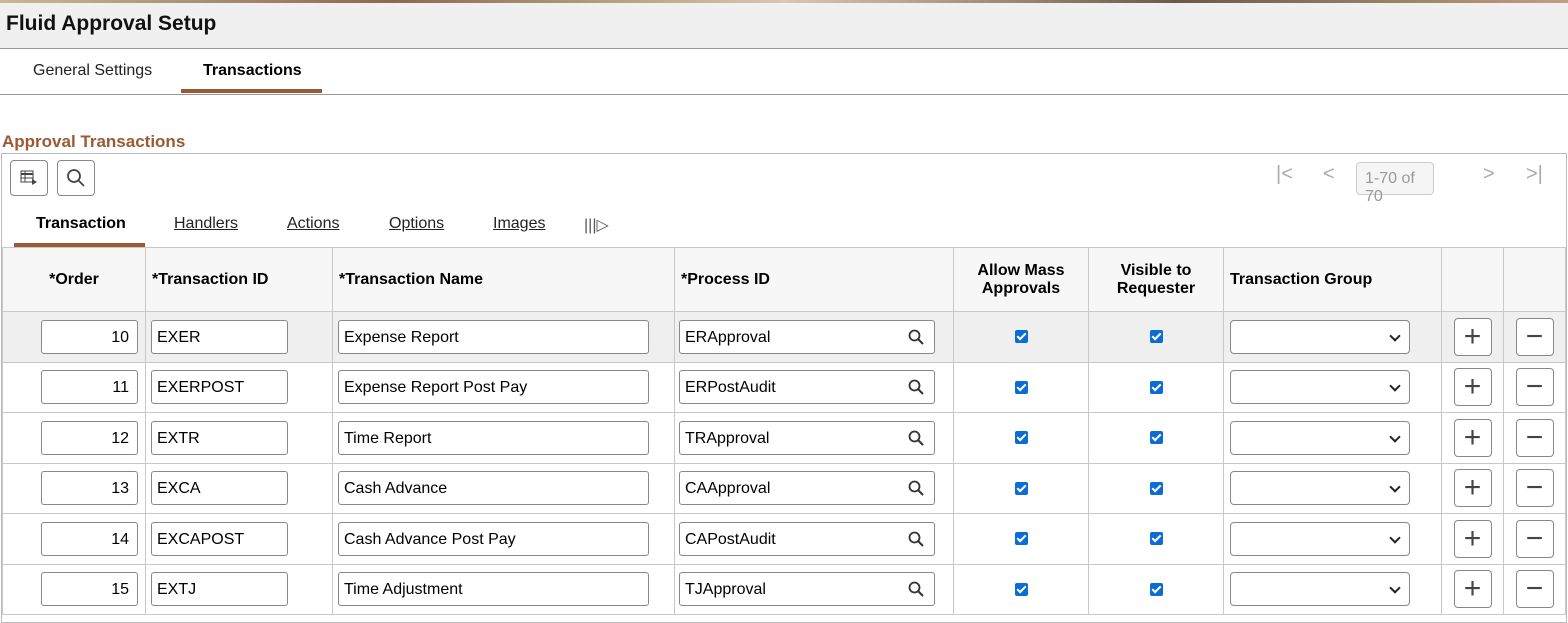 This screenshot has height=623, width=1568. Describe the element at coordinates (728, 489) in the screenshot. I see `process-id-value: CAApproval` at that location.